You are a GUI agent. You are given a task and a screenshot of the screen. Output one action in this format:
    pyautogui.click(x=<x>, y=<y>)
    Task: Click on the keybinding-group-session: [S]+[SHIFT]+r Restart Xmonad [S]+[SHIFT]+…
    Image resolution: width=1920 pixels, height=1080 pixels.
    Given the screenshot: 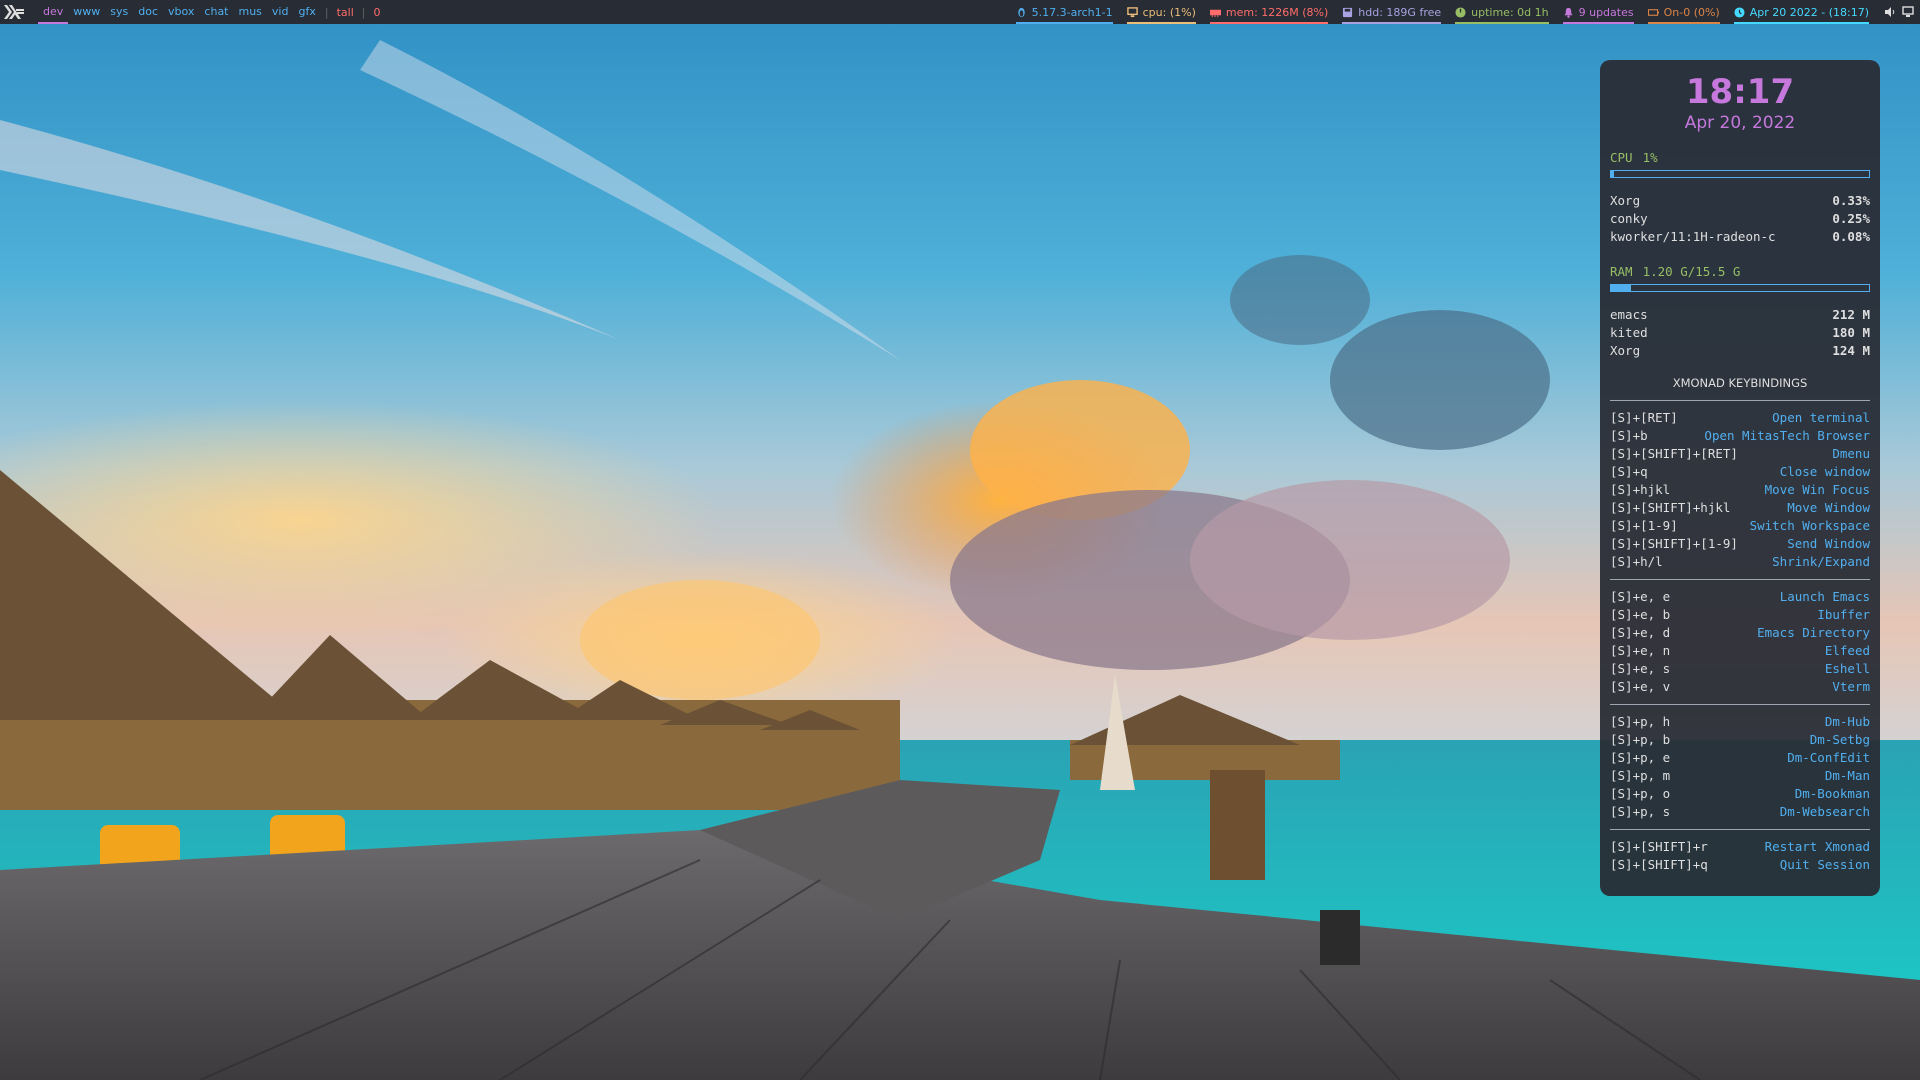 What is the action you would take?
    pyautogui.click(x=1740, y=856)
    